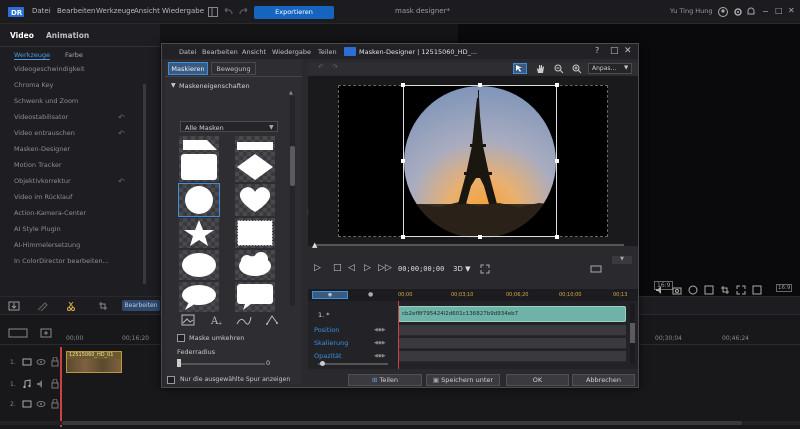 This screenshot has width=800, height=429. I want to click on dlg-menu-view: Ansicht, so click(254, 52).